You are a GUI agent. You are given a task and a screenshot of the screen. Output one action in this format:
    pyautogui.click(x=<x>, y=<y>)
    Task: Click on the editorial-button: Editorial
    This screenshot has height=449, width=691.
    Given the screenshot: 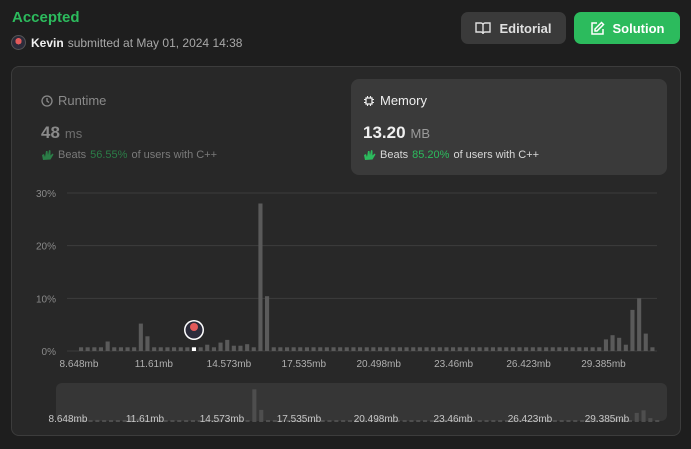 What is the action you would take?
    pyautogui.click(x=513, y=28)
    